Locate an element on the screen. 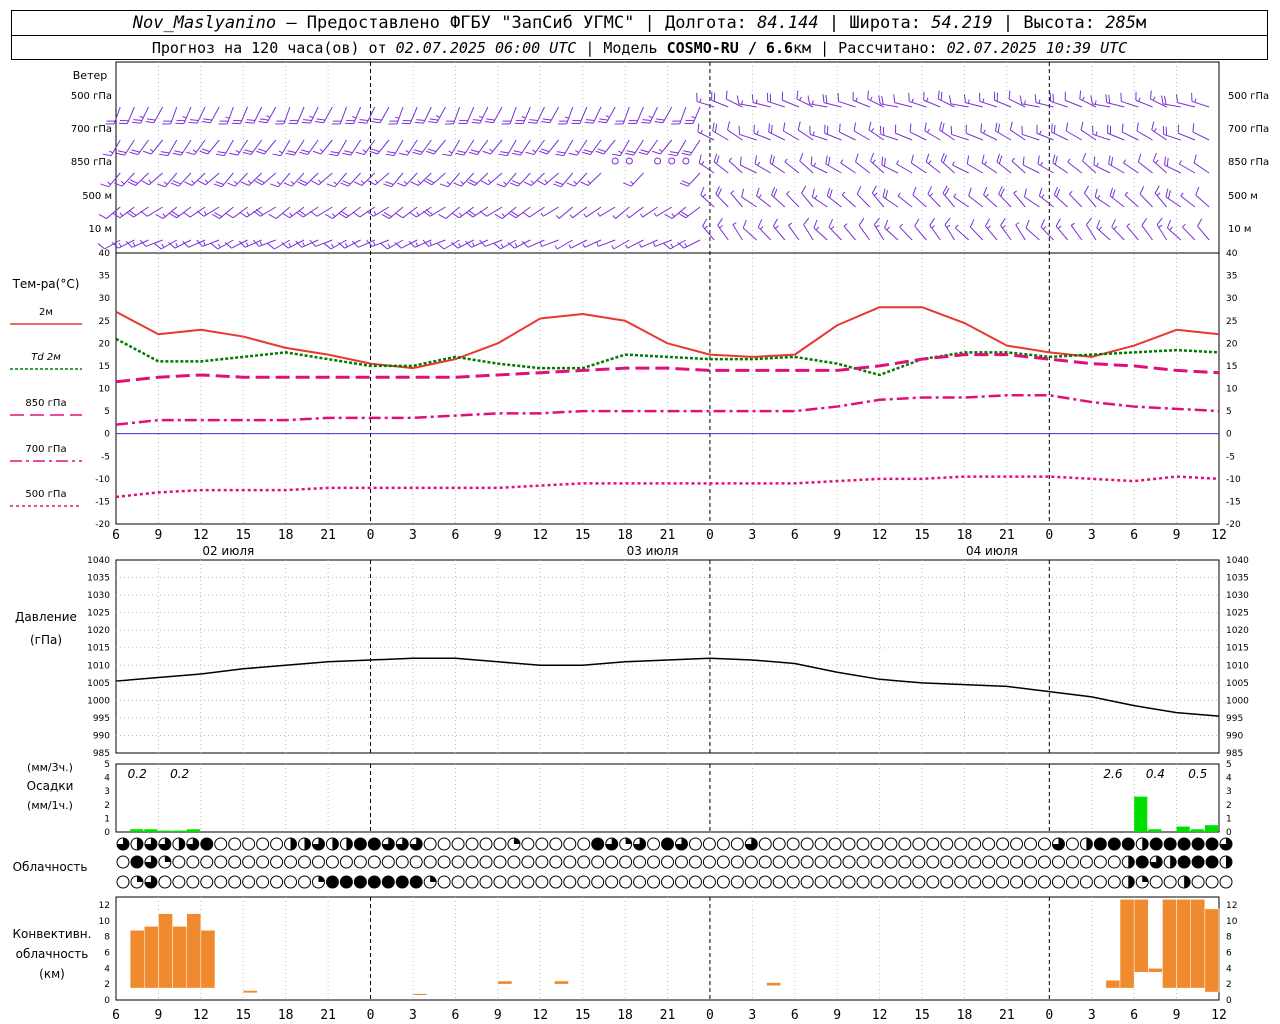  conv-unit: (км) is located at coordinates (52, 974).